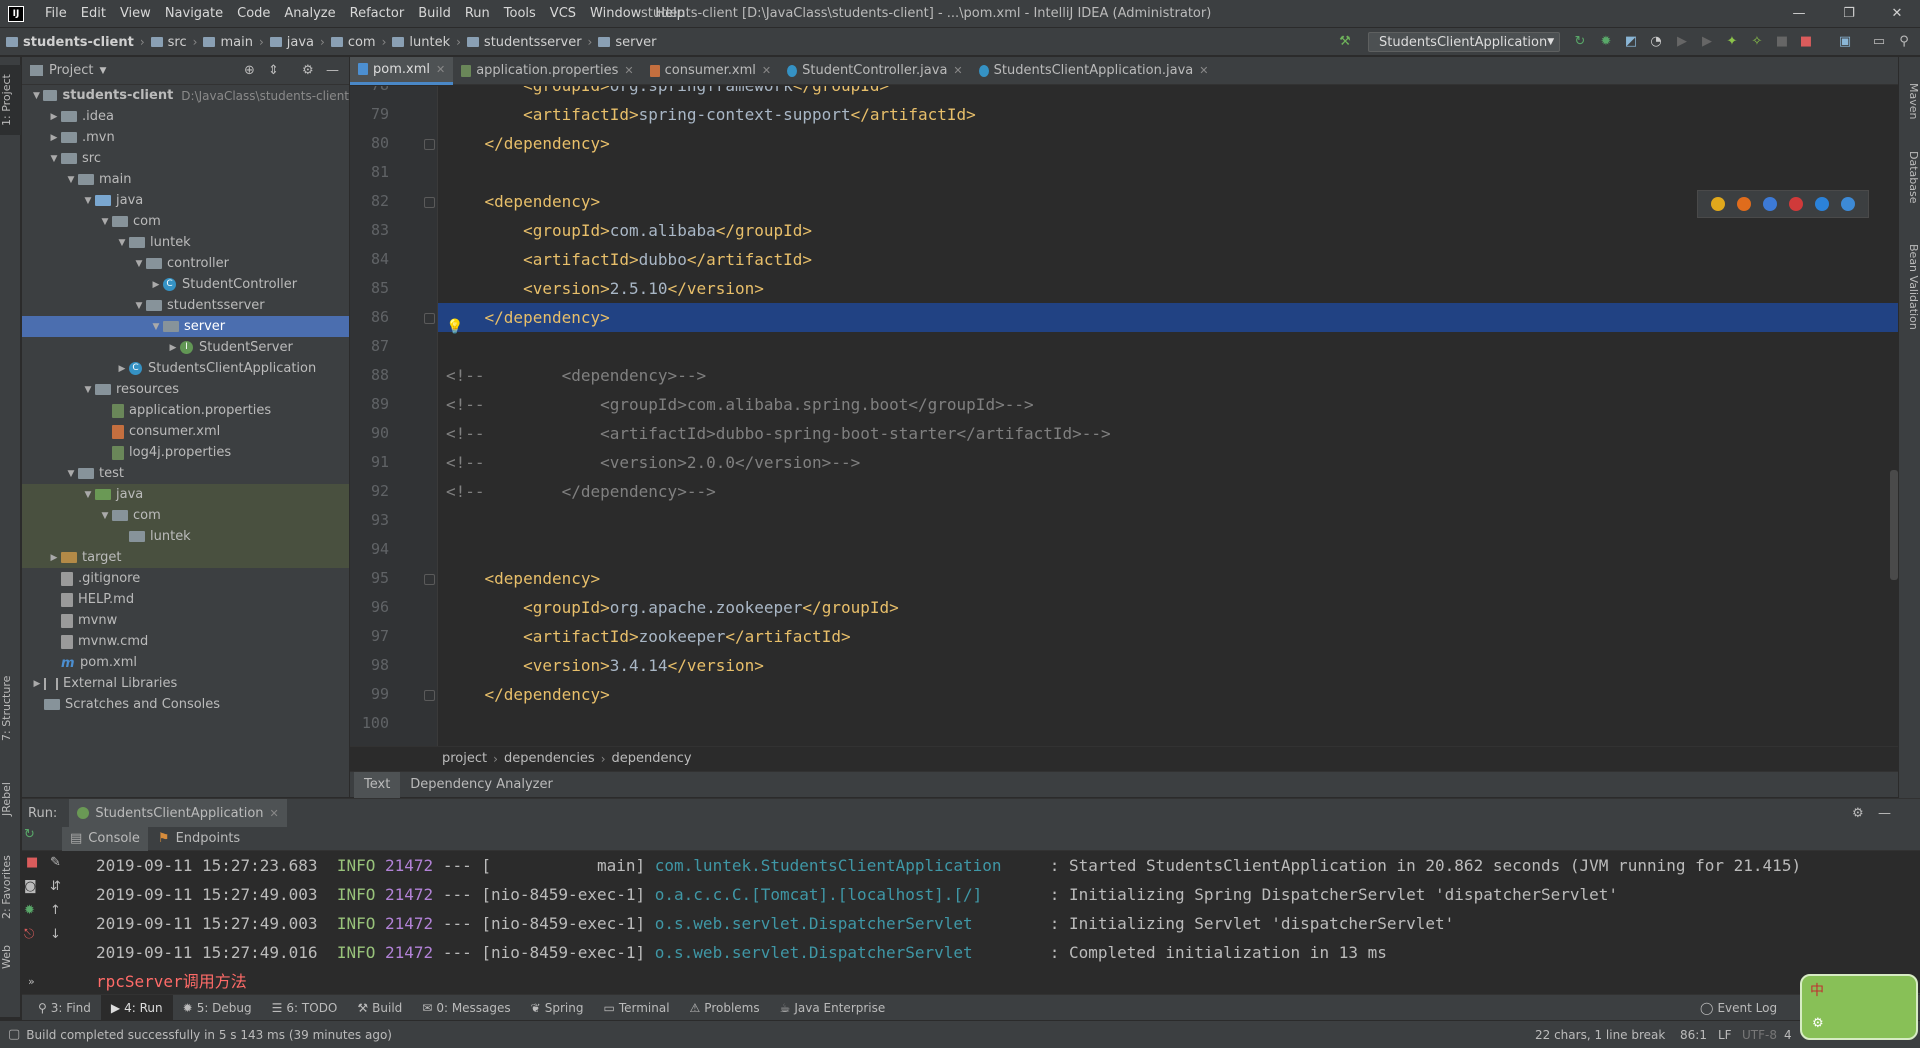  I want to click on tree-node: ▼ com, so click(185, 515).